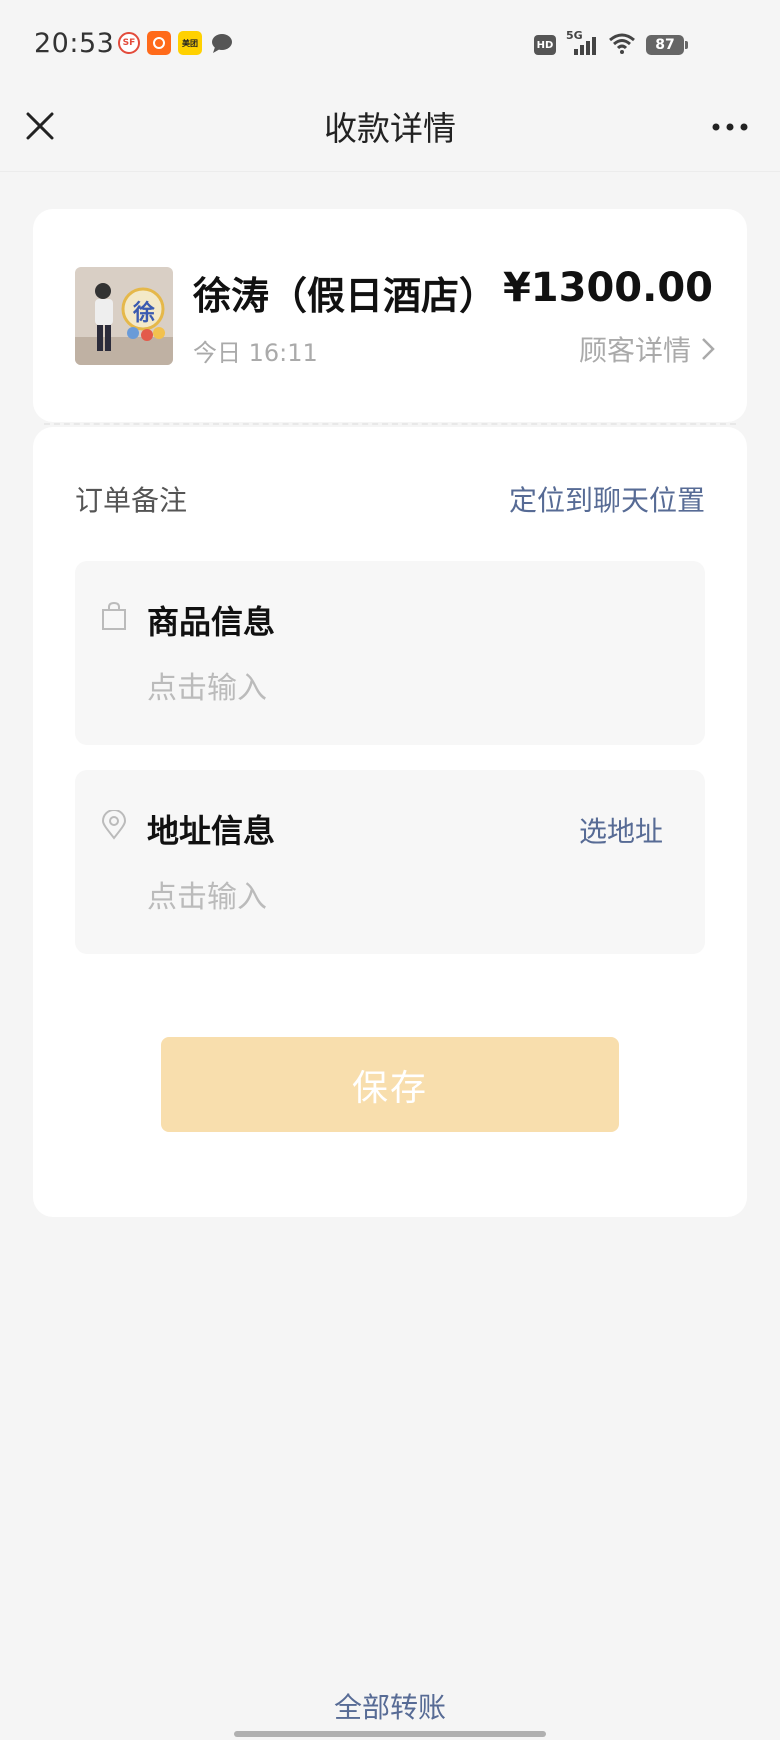  What do you see at coordinates (545, 45) in the screenshot?
I see `hd-icon: HD` at bounding box center [545, 45].